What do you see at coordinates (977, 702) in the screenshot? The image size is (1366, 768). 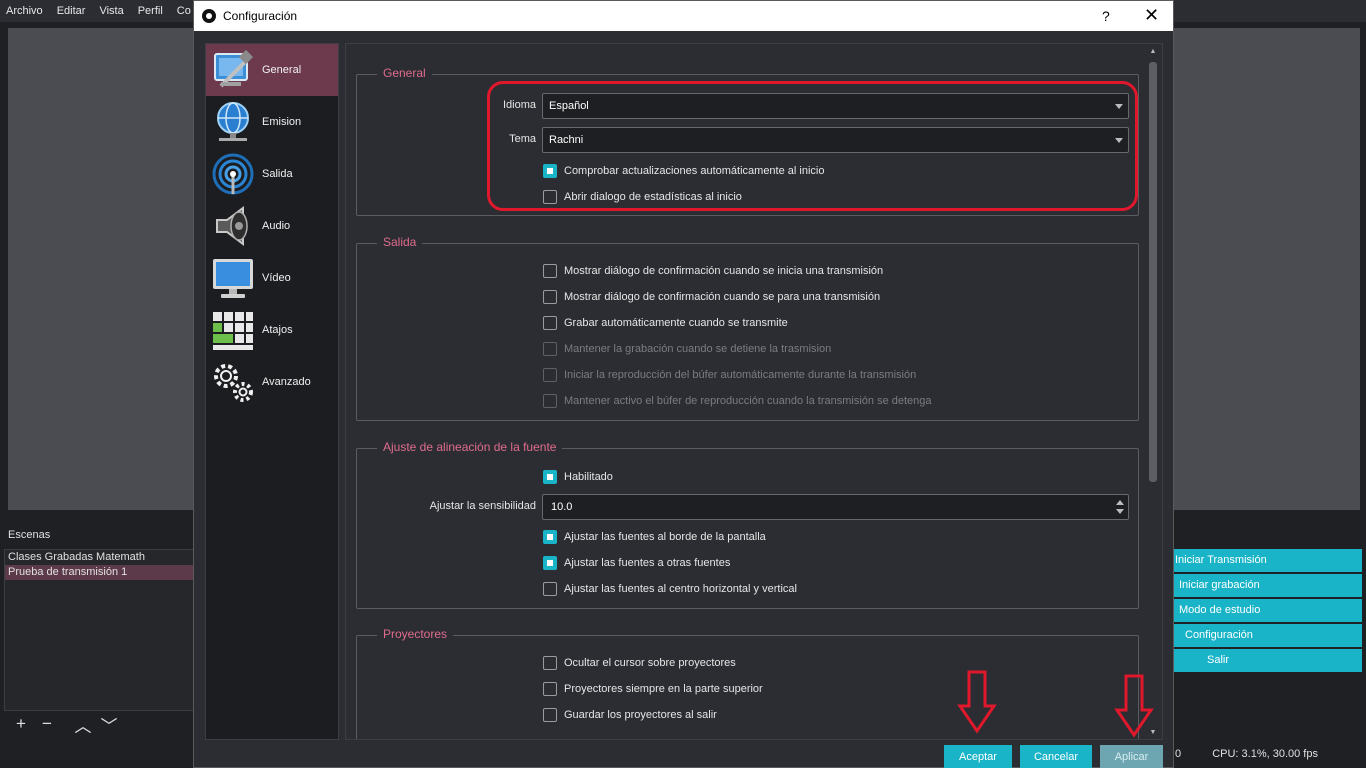 I see `arrow-down-icon` at bounding box center [977, 702].